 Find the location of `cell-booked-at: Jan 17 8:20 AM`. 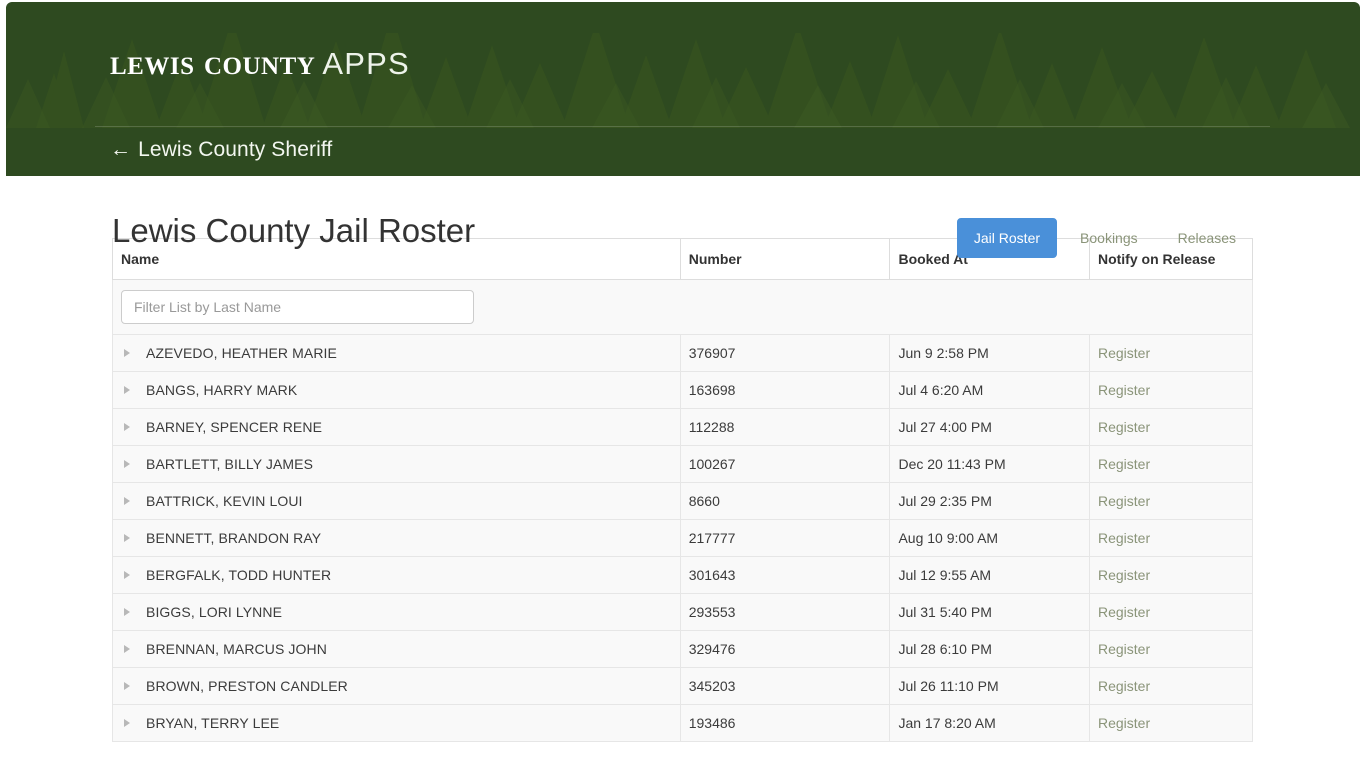

cell-booked-at: Jan 17 8:20 AM is located at coordinates (989, 723).